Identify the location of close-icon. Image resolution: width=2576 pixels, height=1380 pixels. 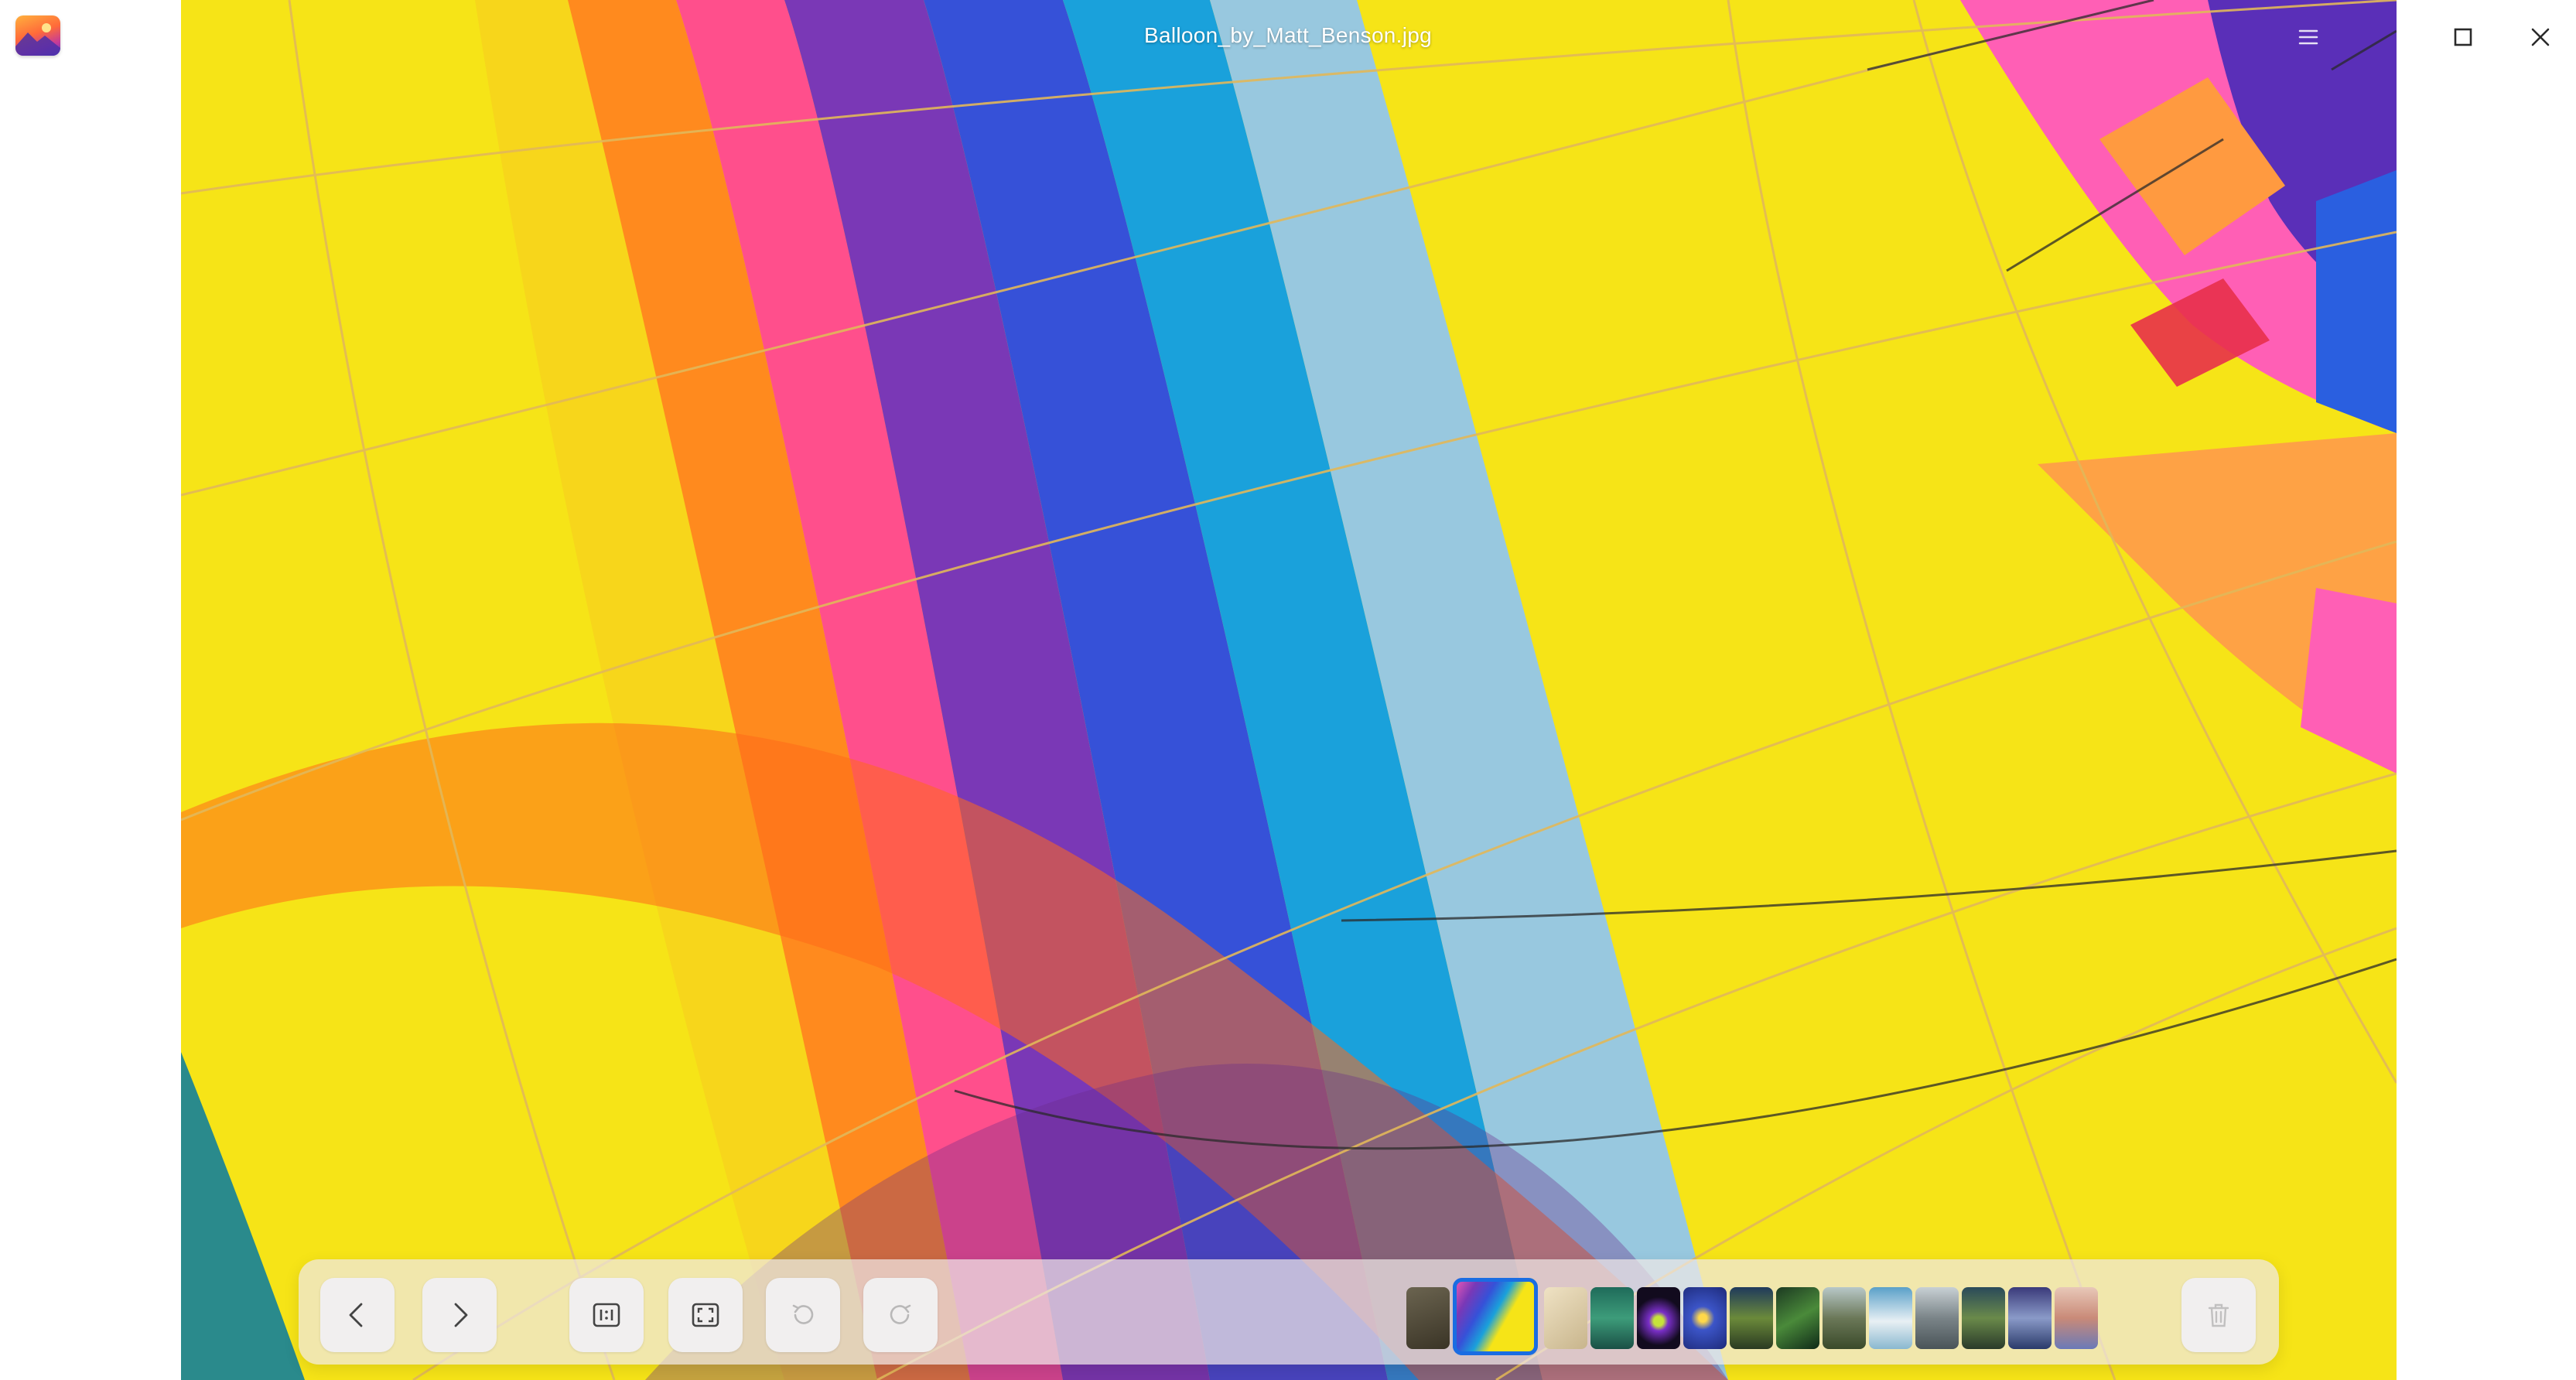
(2540, 37).